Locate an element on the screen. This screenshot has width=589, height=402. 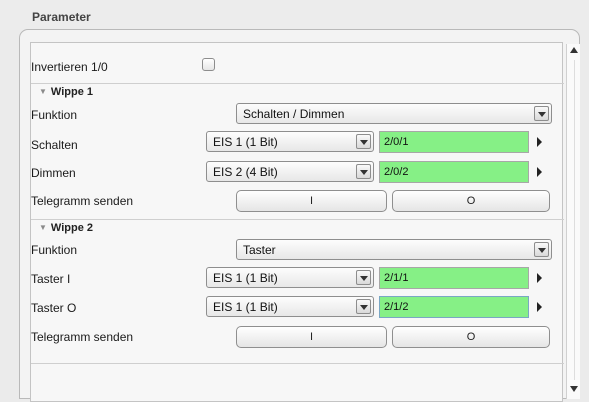
wippe1-send-o-button: O is located at coordinates (471, 201).